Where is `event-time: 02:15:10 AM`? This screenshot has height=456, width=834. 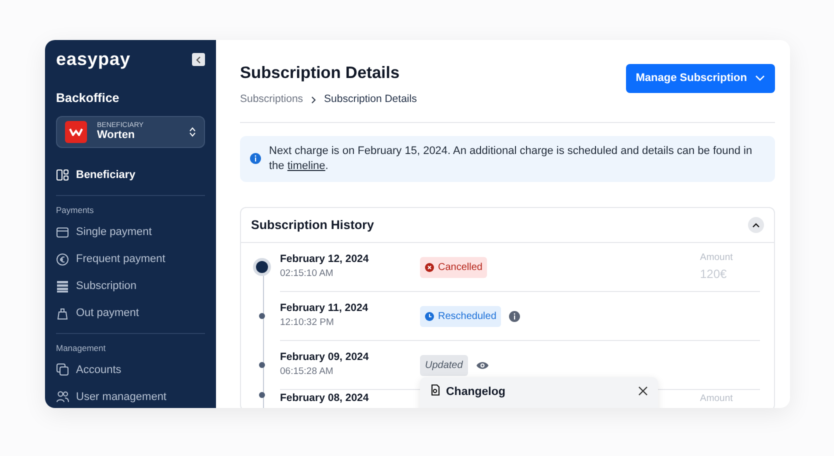
event-time: 02:15:10 AM is located at coordinates (307, 274).